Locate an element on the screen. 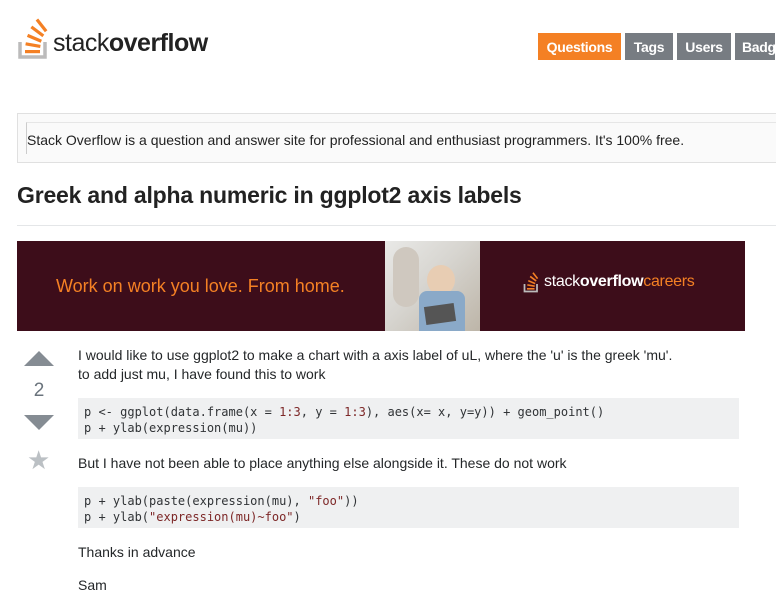  careers-logo-icon is located at coordinates (531, 282).